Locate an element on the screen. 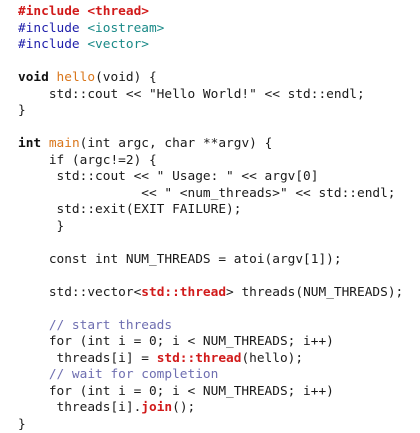 The width and height of the screenshot is (420, 433). code-token: int is located at coordinates (29, 143).